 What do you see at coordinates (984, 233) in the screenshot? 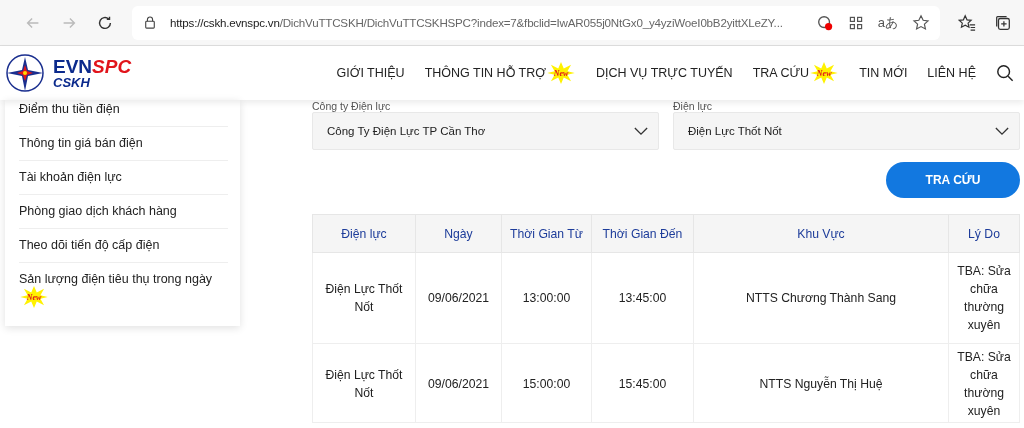
I see `column-header: Lý Do` at bounding box center [984, 233].